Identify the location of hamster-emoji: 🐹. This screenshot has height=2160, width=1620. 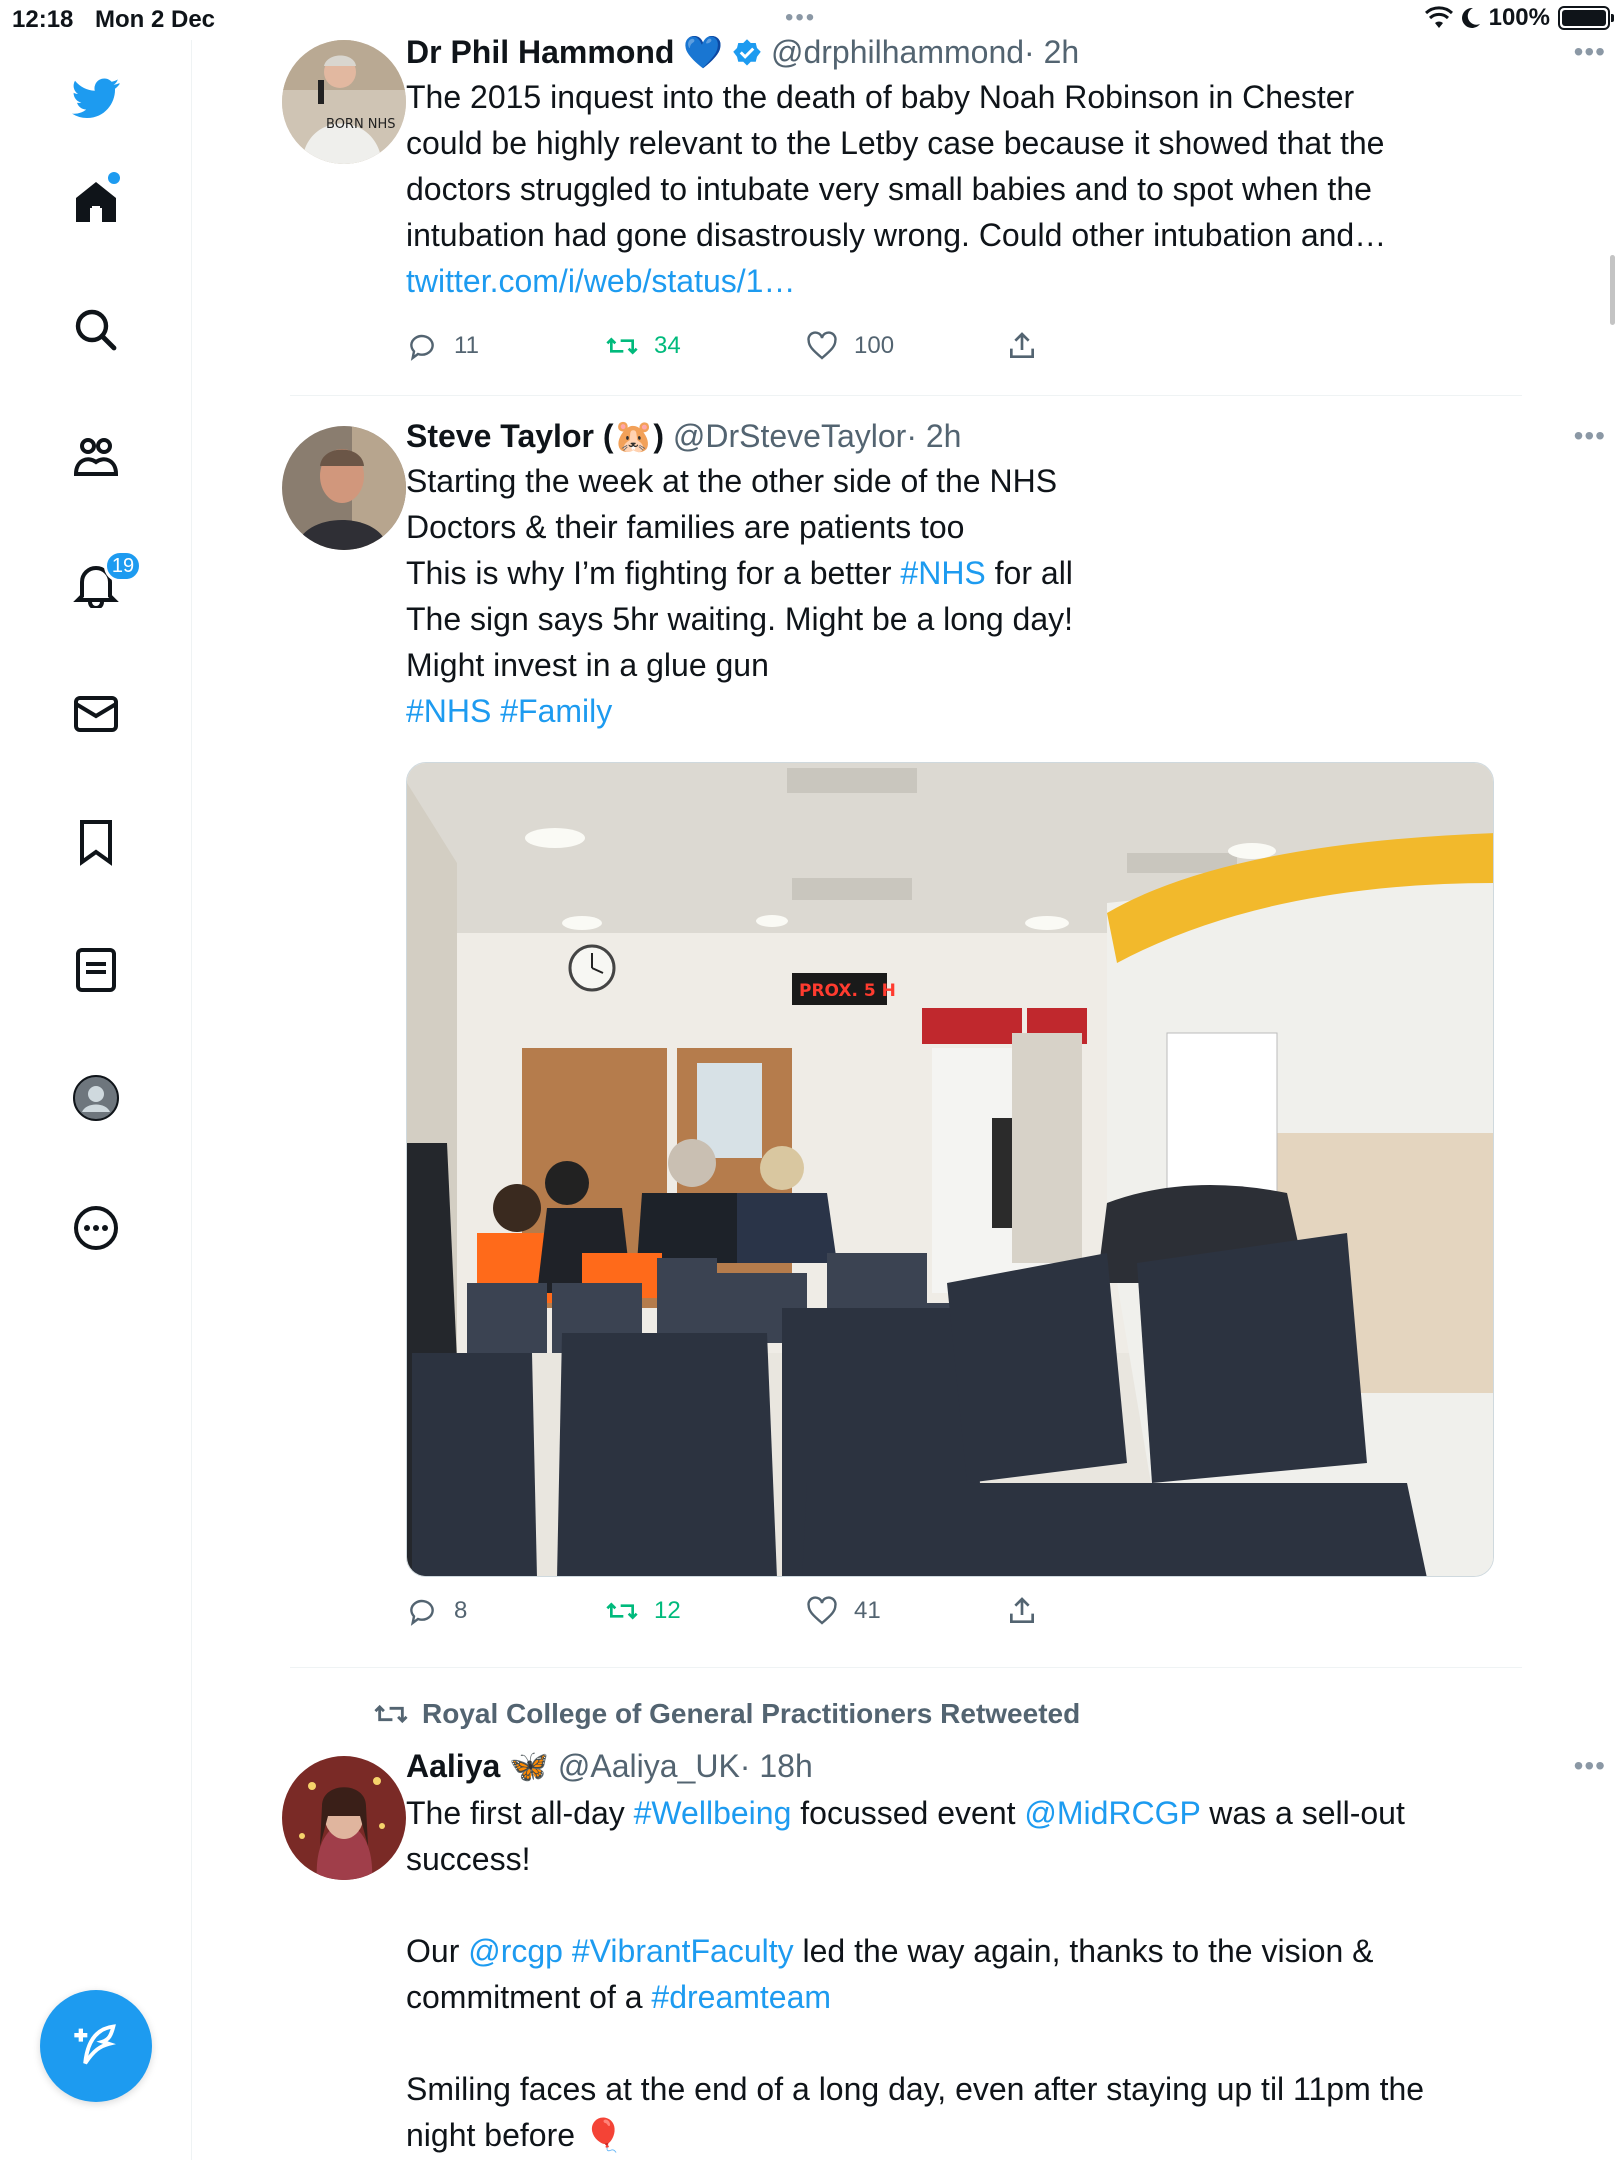
(633, 436).